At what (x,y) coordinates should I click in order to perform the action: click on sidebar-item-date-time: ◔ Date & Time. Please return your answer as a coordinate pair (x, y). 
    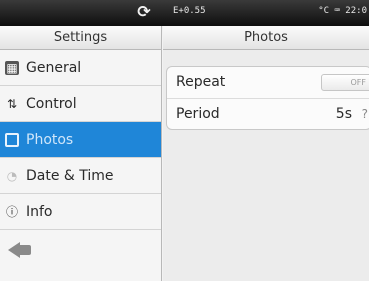
    Looking at the image, I should click on (80, 176).